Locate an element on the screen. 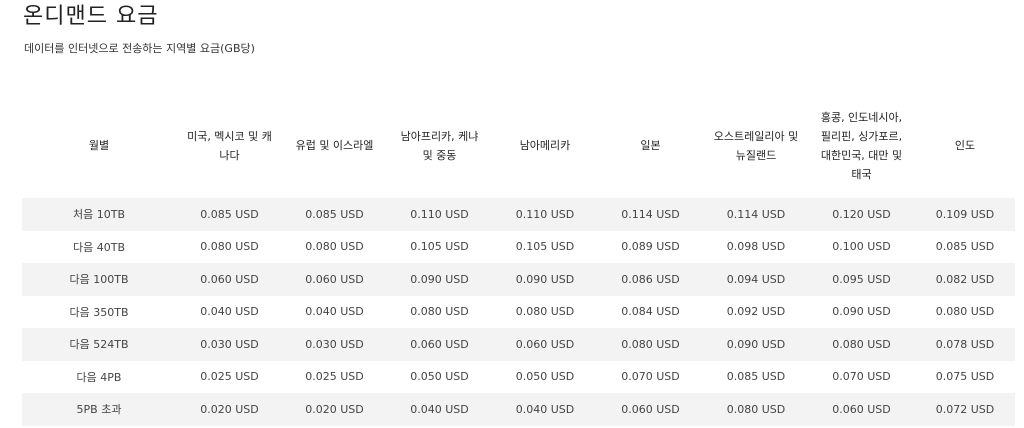 The image size is (1024, 428). price-cell: 0.089 USD is located at coordinates (650, 247).